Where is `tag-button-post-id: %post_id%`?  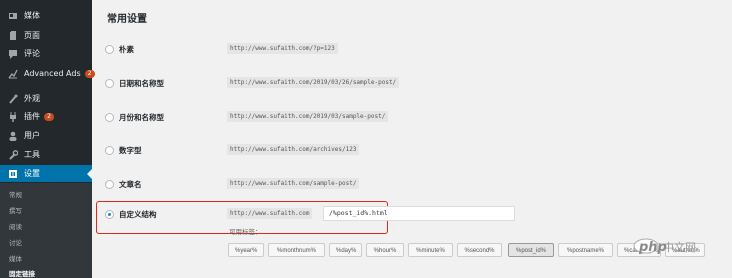
tag-button-post-id: %post_id% is located at coordinates (531, 250).